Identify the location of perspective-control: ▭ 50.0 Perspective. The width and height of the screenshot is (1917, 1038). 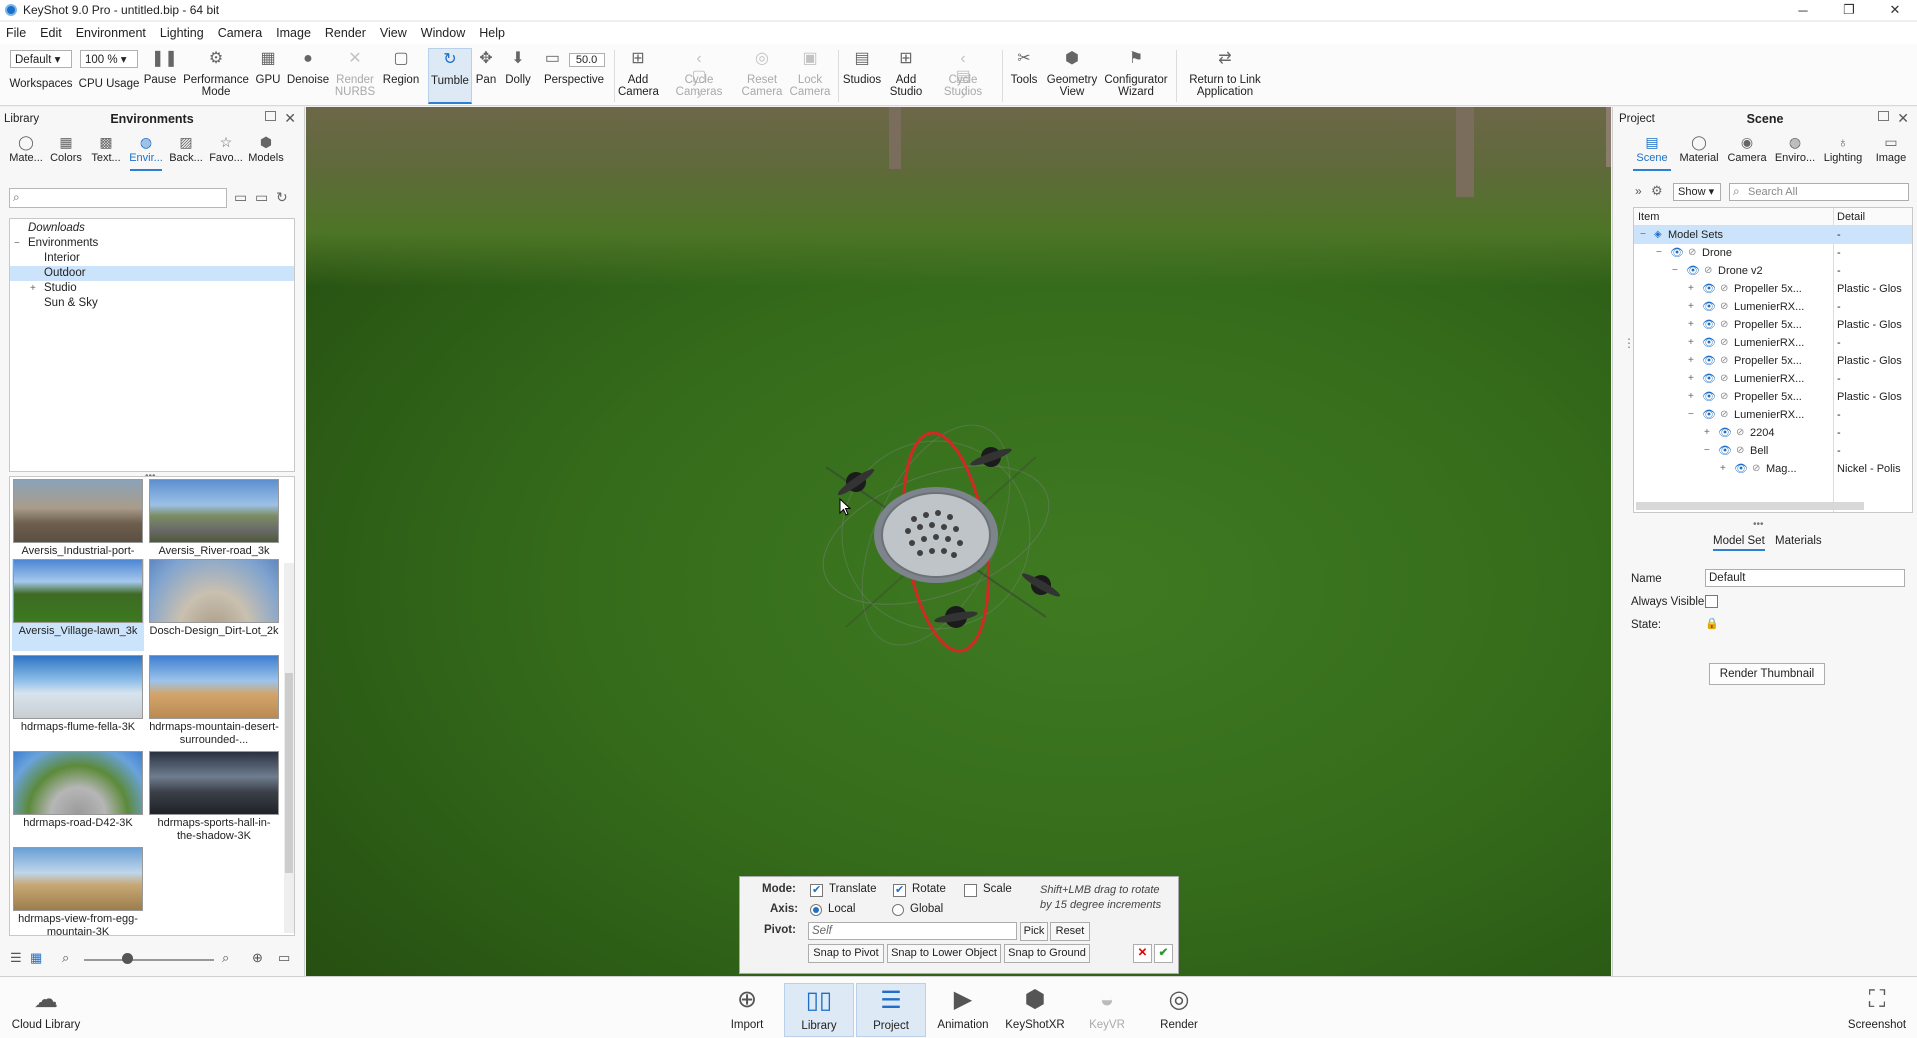
(574, 76).